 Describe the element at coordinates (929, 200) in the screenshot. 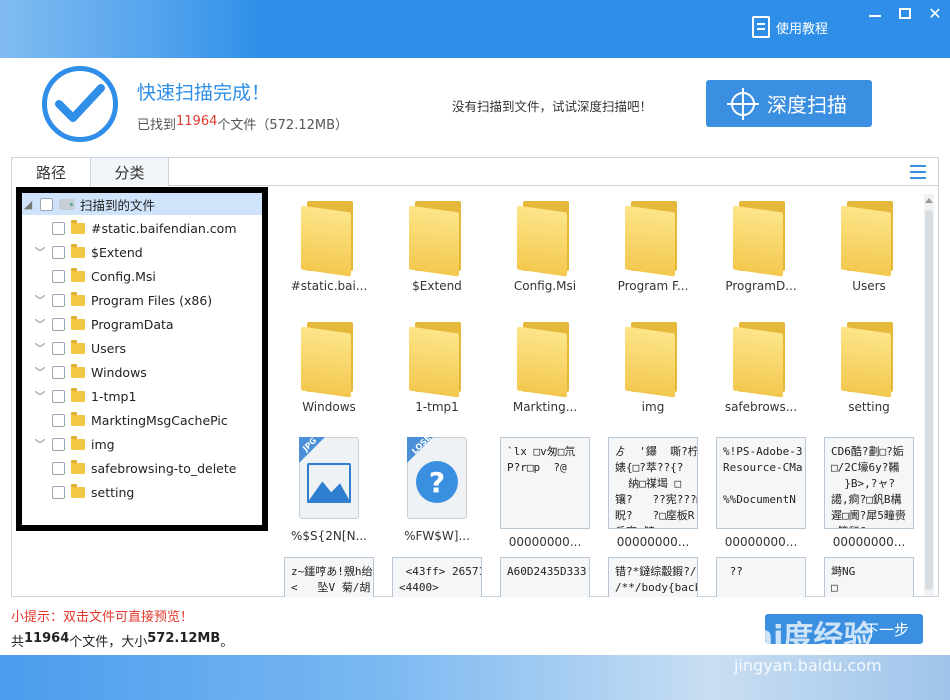

I see `scroll-up-icon` at that location.